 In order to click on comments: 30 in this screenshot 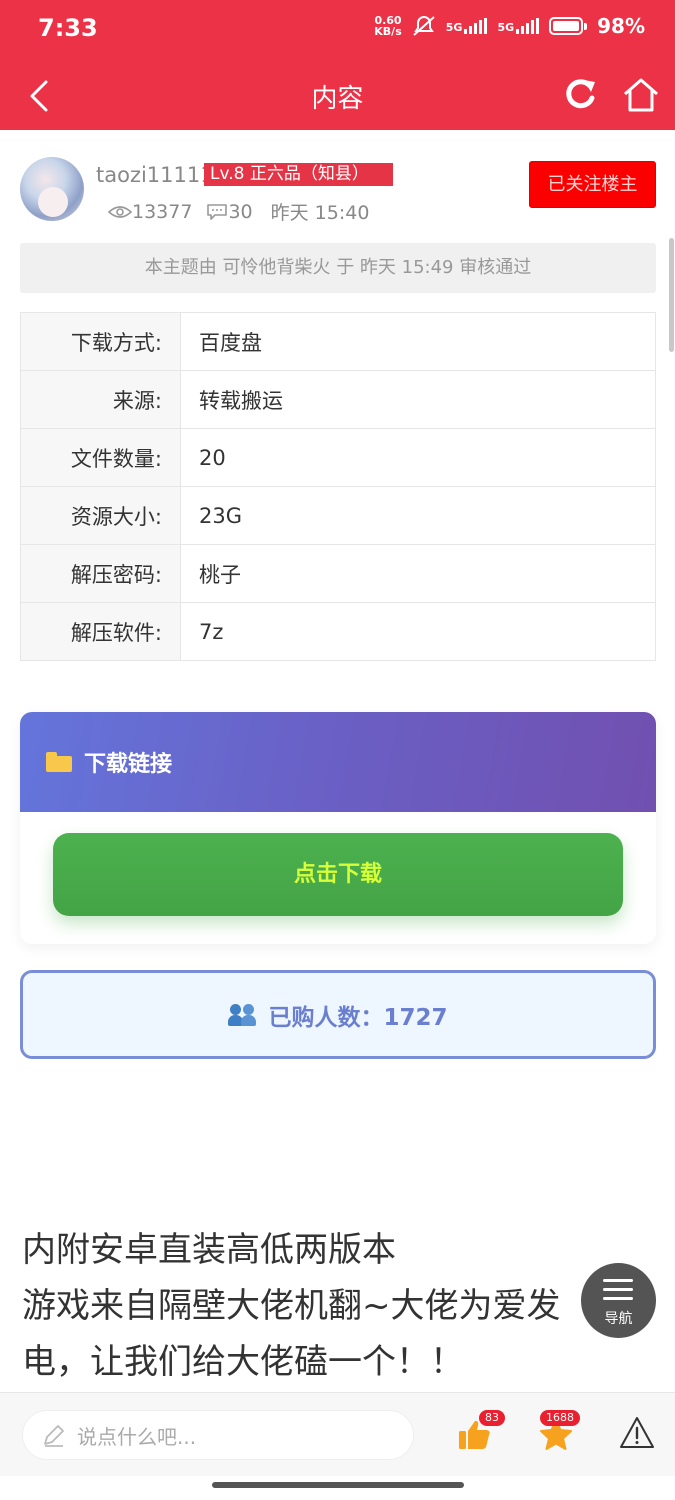, I will do `click(229, 211)`.